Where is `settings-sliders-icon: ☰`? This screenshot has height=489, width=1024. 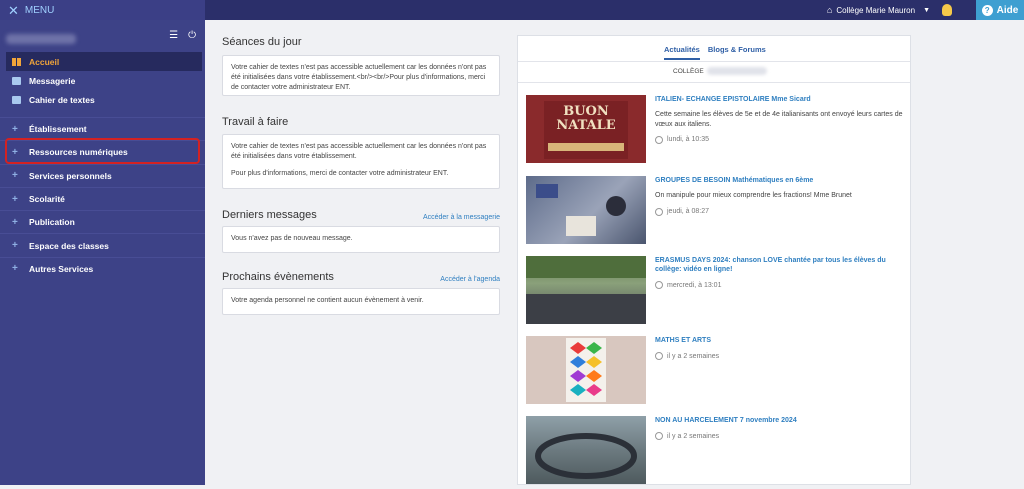
settings-sliders-icon: ☰ is located at coordinates (173, 35).